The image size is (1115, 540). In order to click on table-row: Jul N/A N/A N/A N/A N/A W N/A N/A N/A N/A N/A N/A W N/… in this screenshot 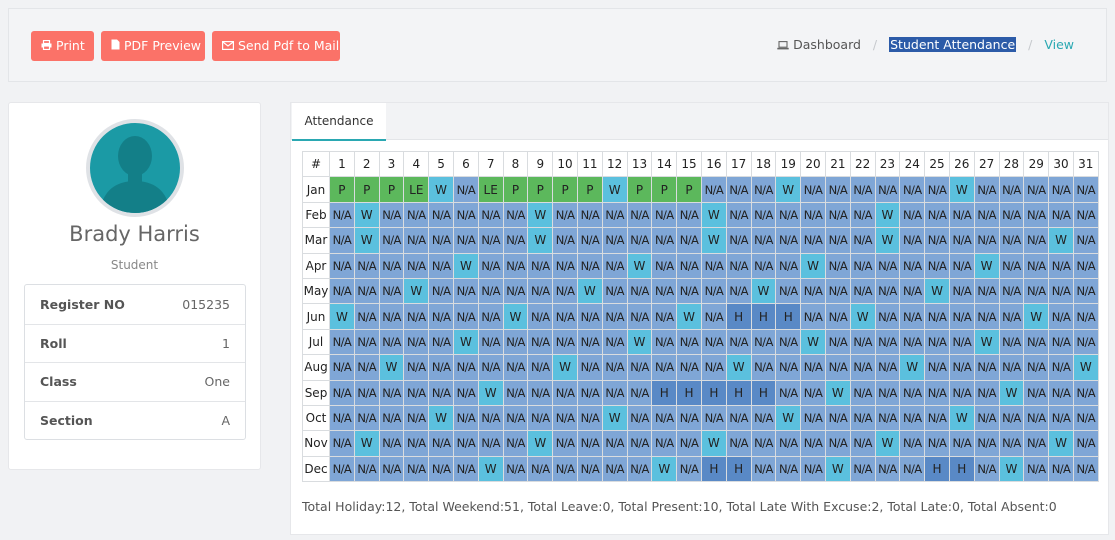, I will do `click(700, 342)`.